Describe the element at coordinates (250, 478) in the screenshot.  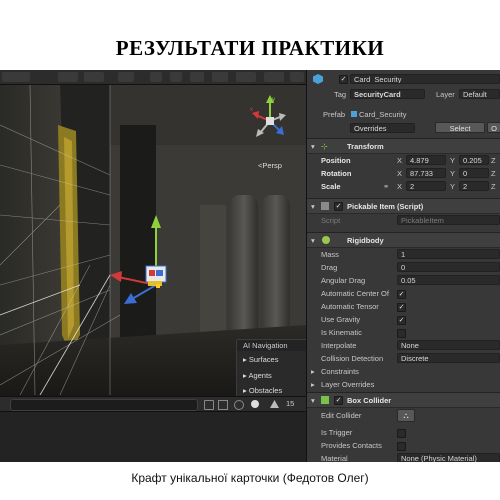
I see `slide-caption: Крафт унікальної карточки (Федотов Олег)` at that location.